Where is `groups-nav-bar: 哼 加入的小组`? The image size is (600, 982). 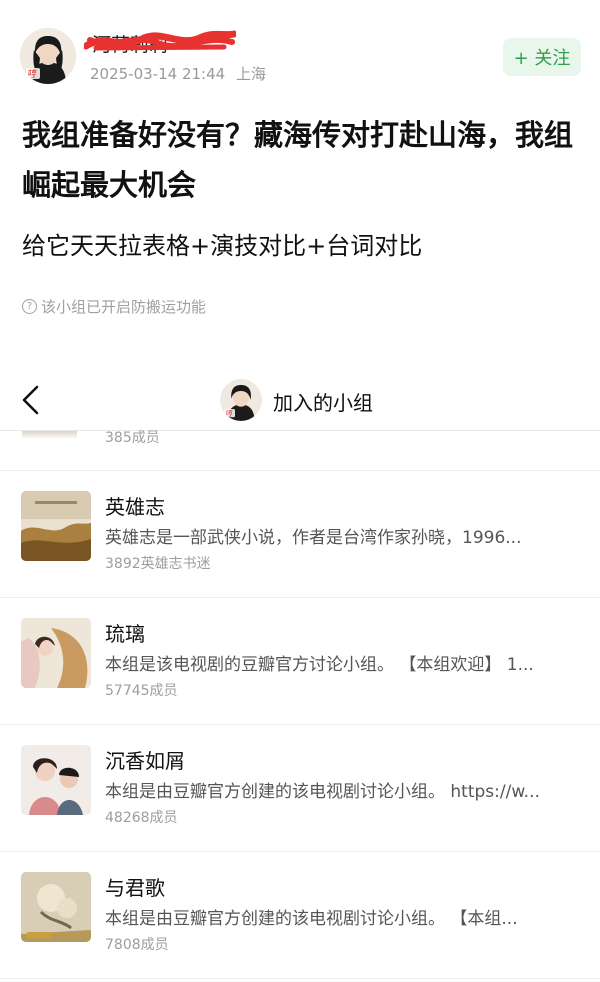 groups-nav-bar: 哼 加入的小组 is located at coordinates (300, 400).